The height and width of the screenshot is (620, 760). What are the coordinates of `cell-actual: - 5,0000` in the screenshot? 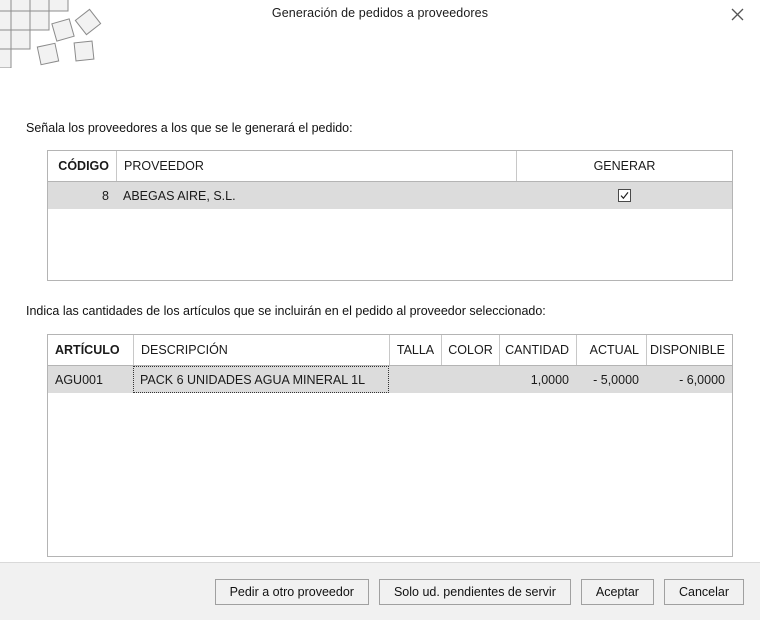 It's located at (616, 379).